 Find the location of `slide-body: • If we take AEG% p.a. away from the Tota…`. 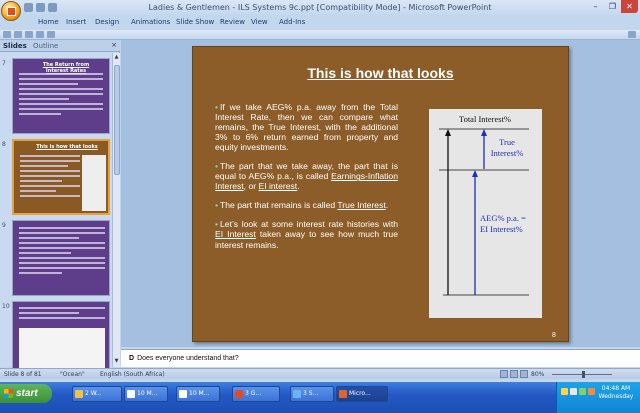

slide-body: • If we take AEG% p.a. away from the Tota… is located at coordinates (306, 180).